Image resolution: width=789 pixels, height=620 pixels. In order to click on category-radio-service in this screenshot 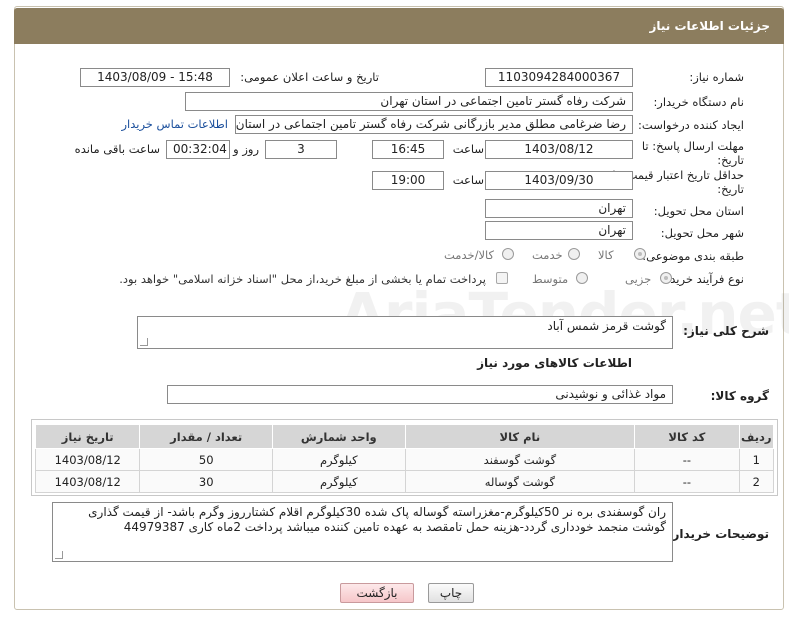, I will do `click(574, 254)`.